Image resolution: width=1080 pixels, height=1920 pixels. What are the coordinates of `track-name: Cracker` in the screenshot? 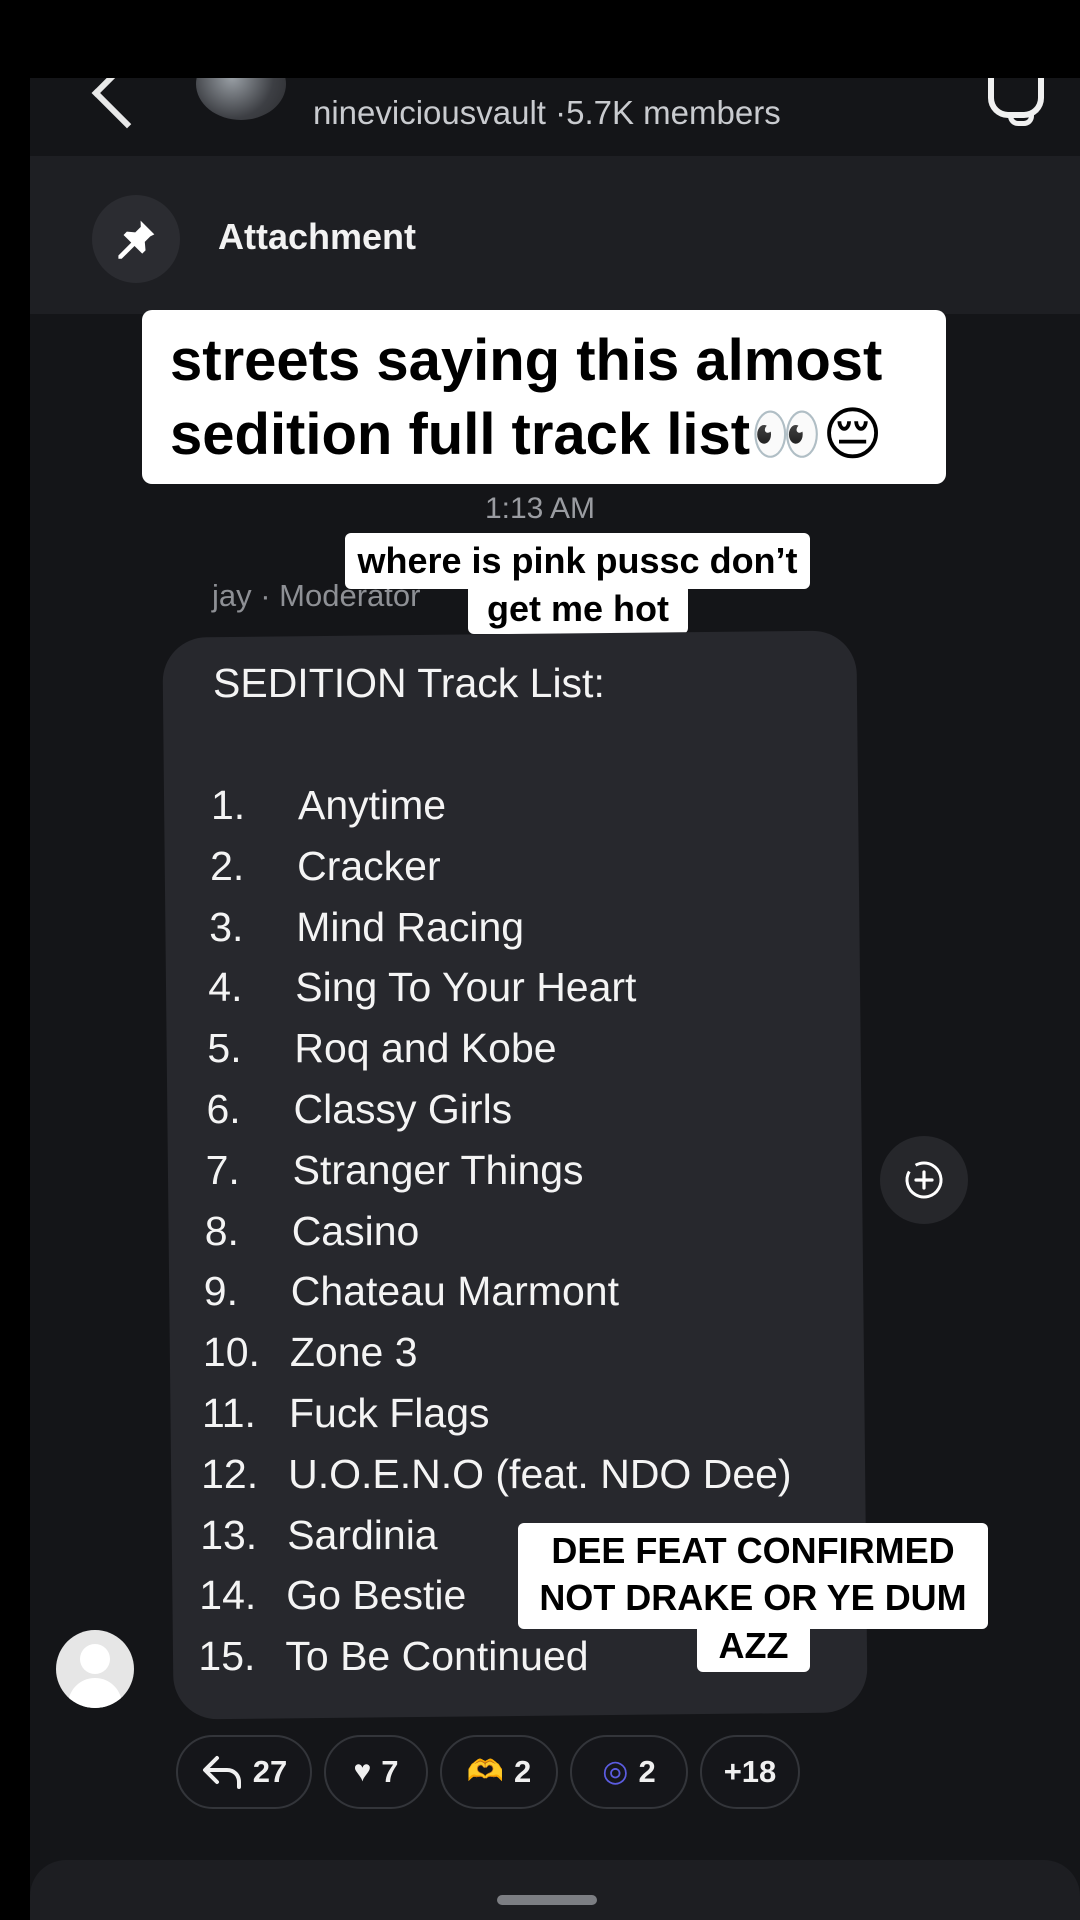 It's located at (369, 865).